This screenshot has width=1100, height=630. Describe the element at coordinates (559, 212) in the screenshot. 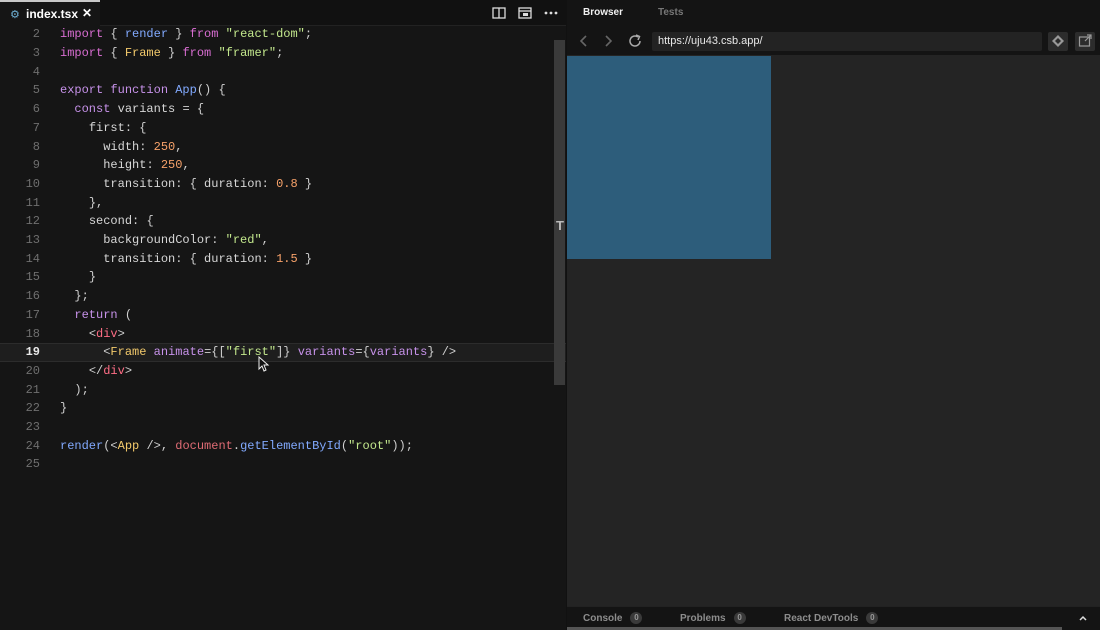

I see `editor-scrollbar` at that location.